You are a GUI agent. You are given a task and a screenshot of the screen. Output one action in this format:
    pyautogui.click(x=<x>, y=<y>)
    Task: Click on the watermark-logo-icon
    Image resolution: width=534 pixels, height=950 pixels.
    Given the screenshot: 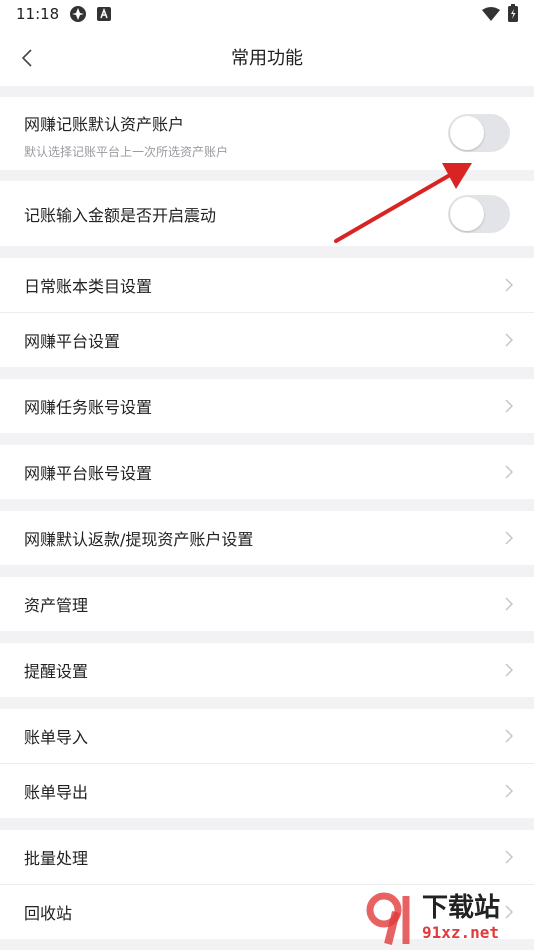 What is the action you would take?
    pyautogui.click(x=388, y=918)
    